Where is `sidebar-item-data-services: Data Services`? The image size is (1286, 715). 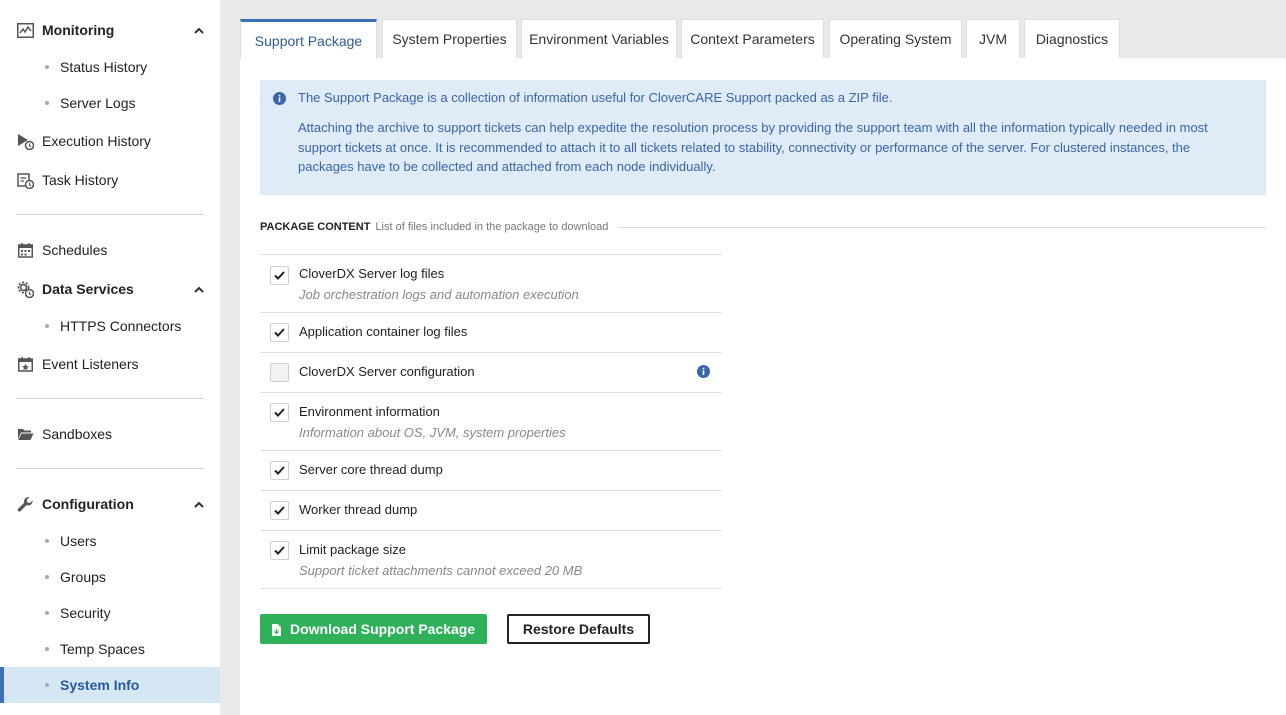
sidebar-item-data-services: Data Services is located at coordinates (110, 289).